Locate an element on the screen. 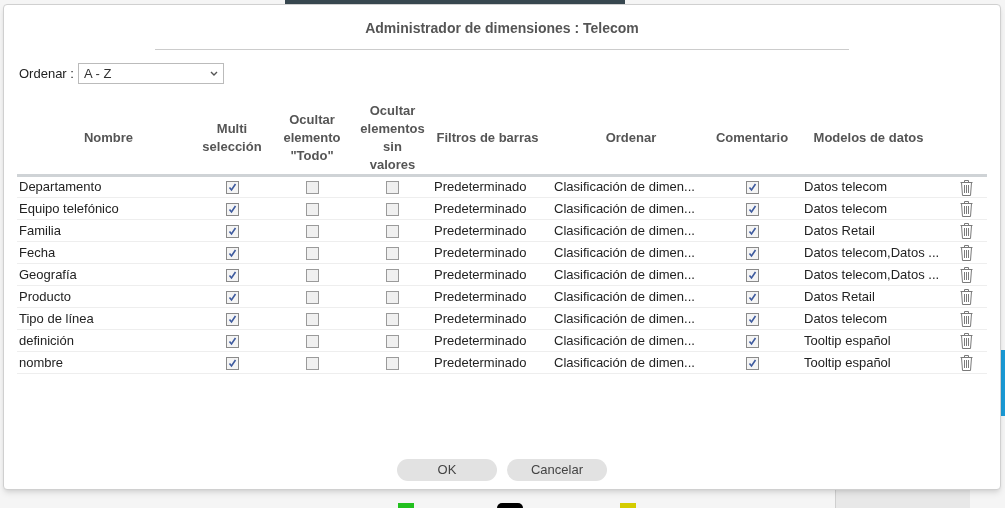 The width and height of the screenshot is (1005, 508). column-header: Nombre is located at coordinates (108, 137).